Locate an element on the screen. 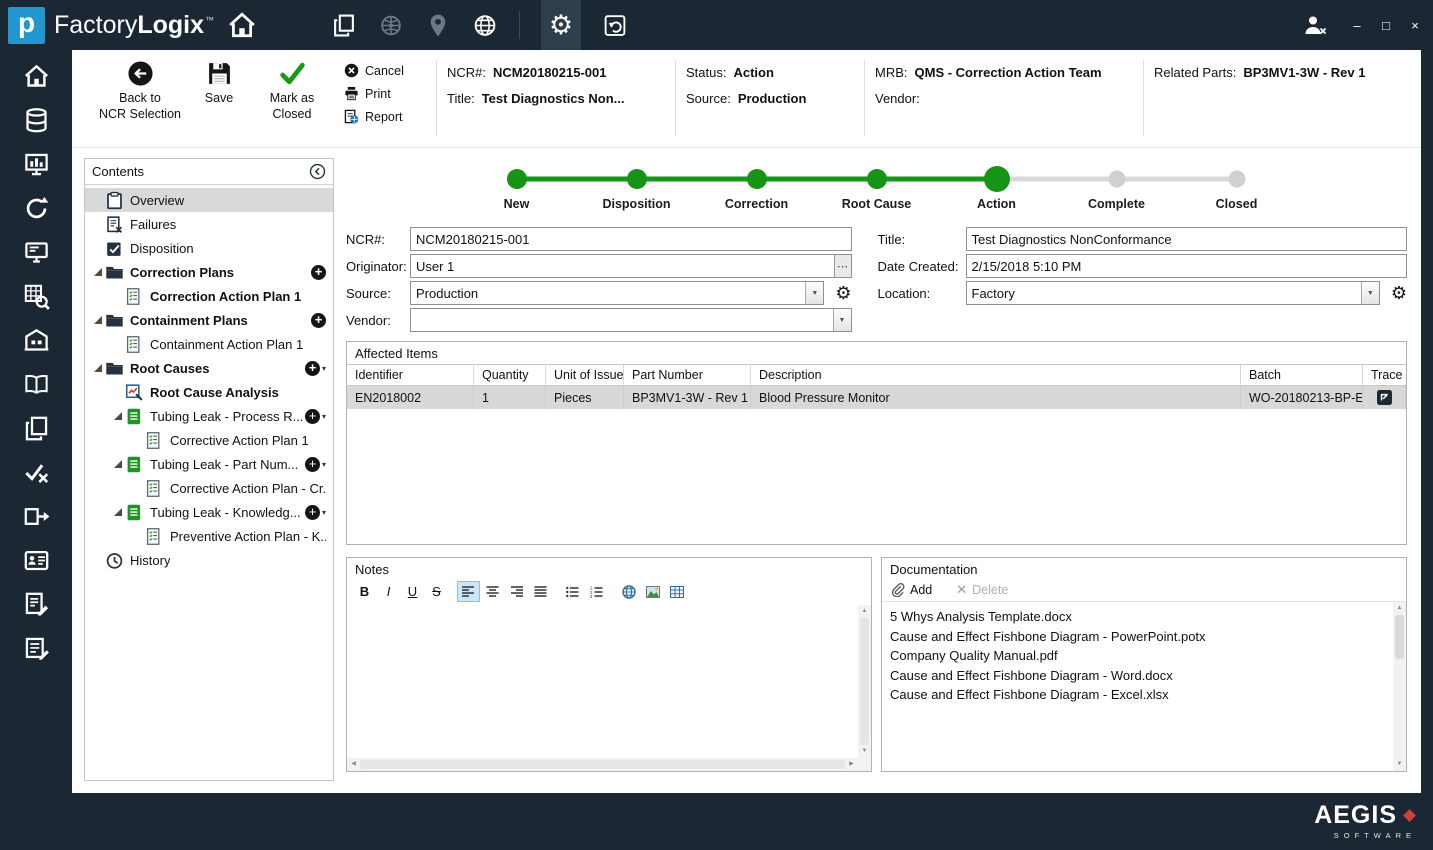 The width and height of the screenshot is (1433, 850). italic-button: I is located at coordinates (388, 591).